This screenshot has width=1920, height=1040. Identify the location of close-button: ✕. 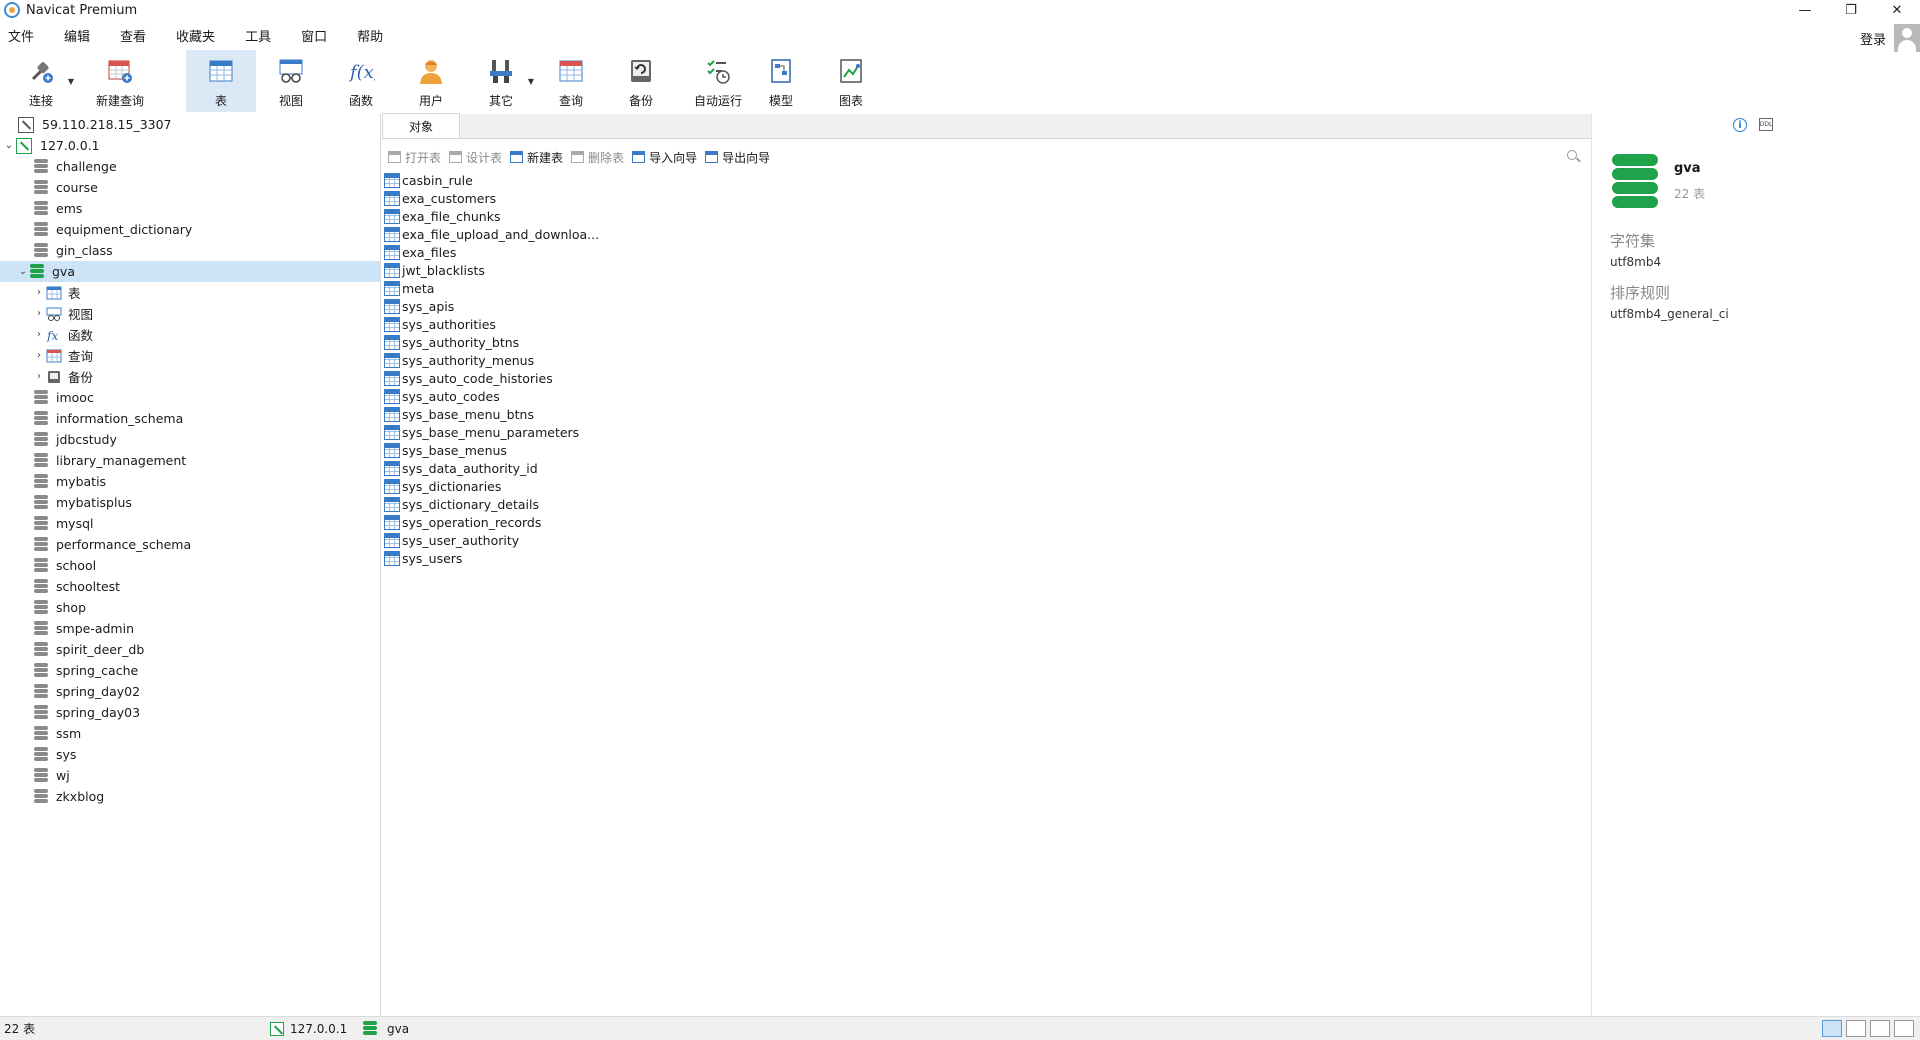
(1897, 10).